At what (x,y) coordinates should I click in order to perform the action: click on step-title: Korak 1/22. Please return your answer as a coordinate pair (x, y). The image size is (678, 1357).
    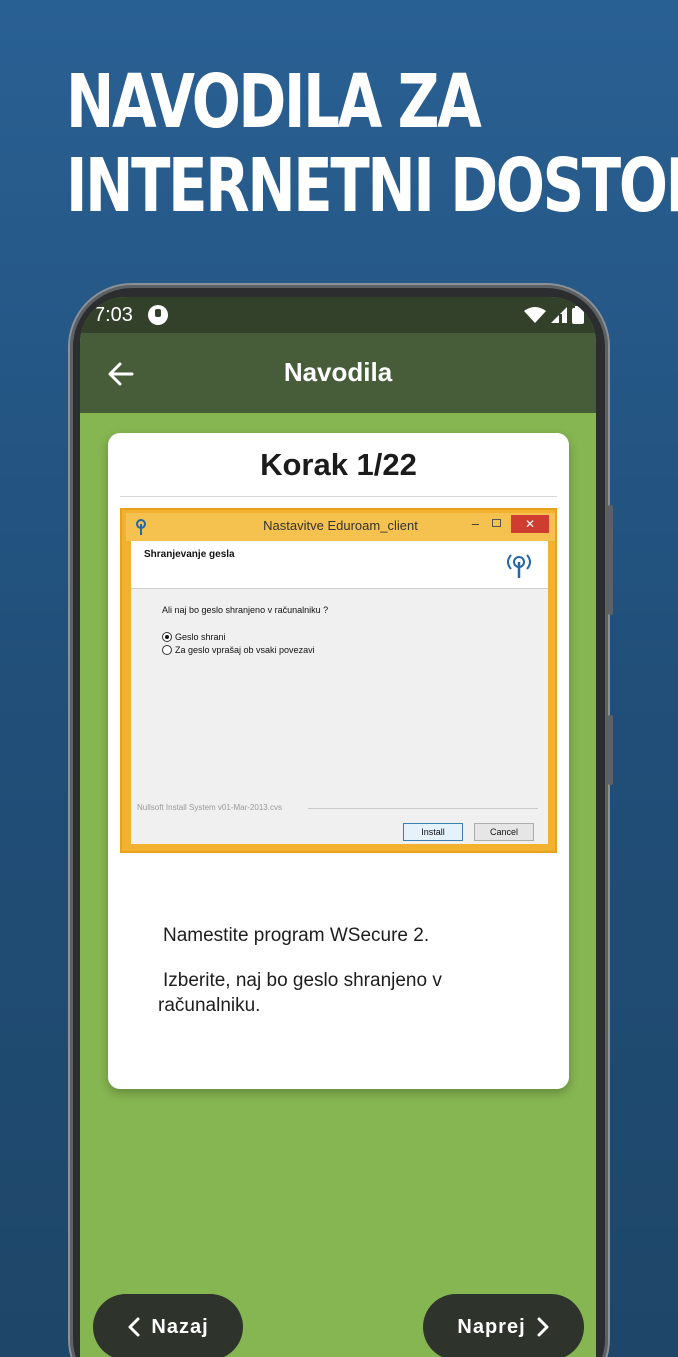
    Looking at the image, I should click on (338, 464).